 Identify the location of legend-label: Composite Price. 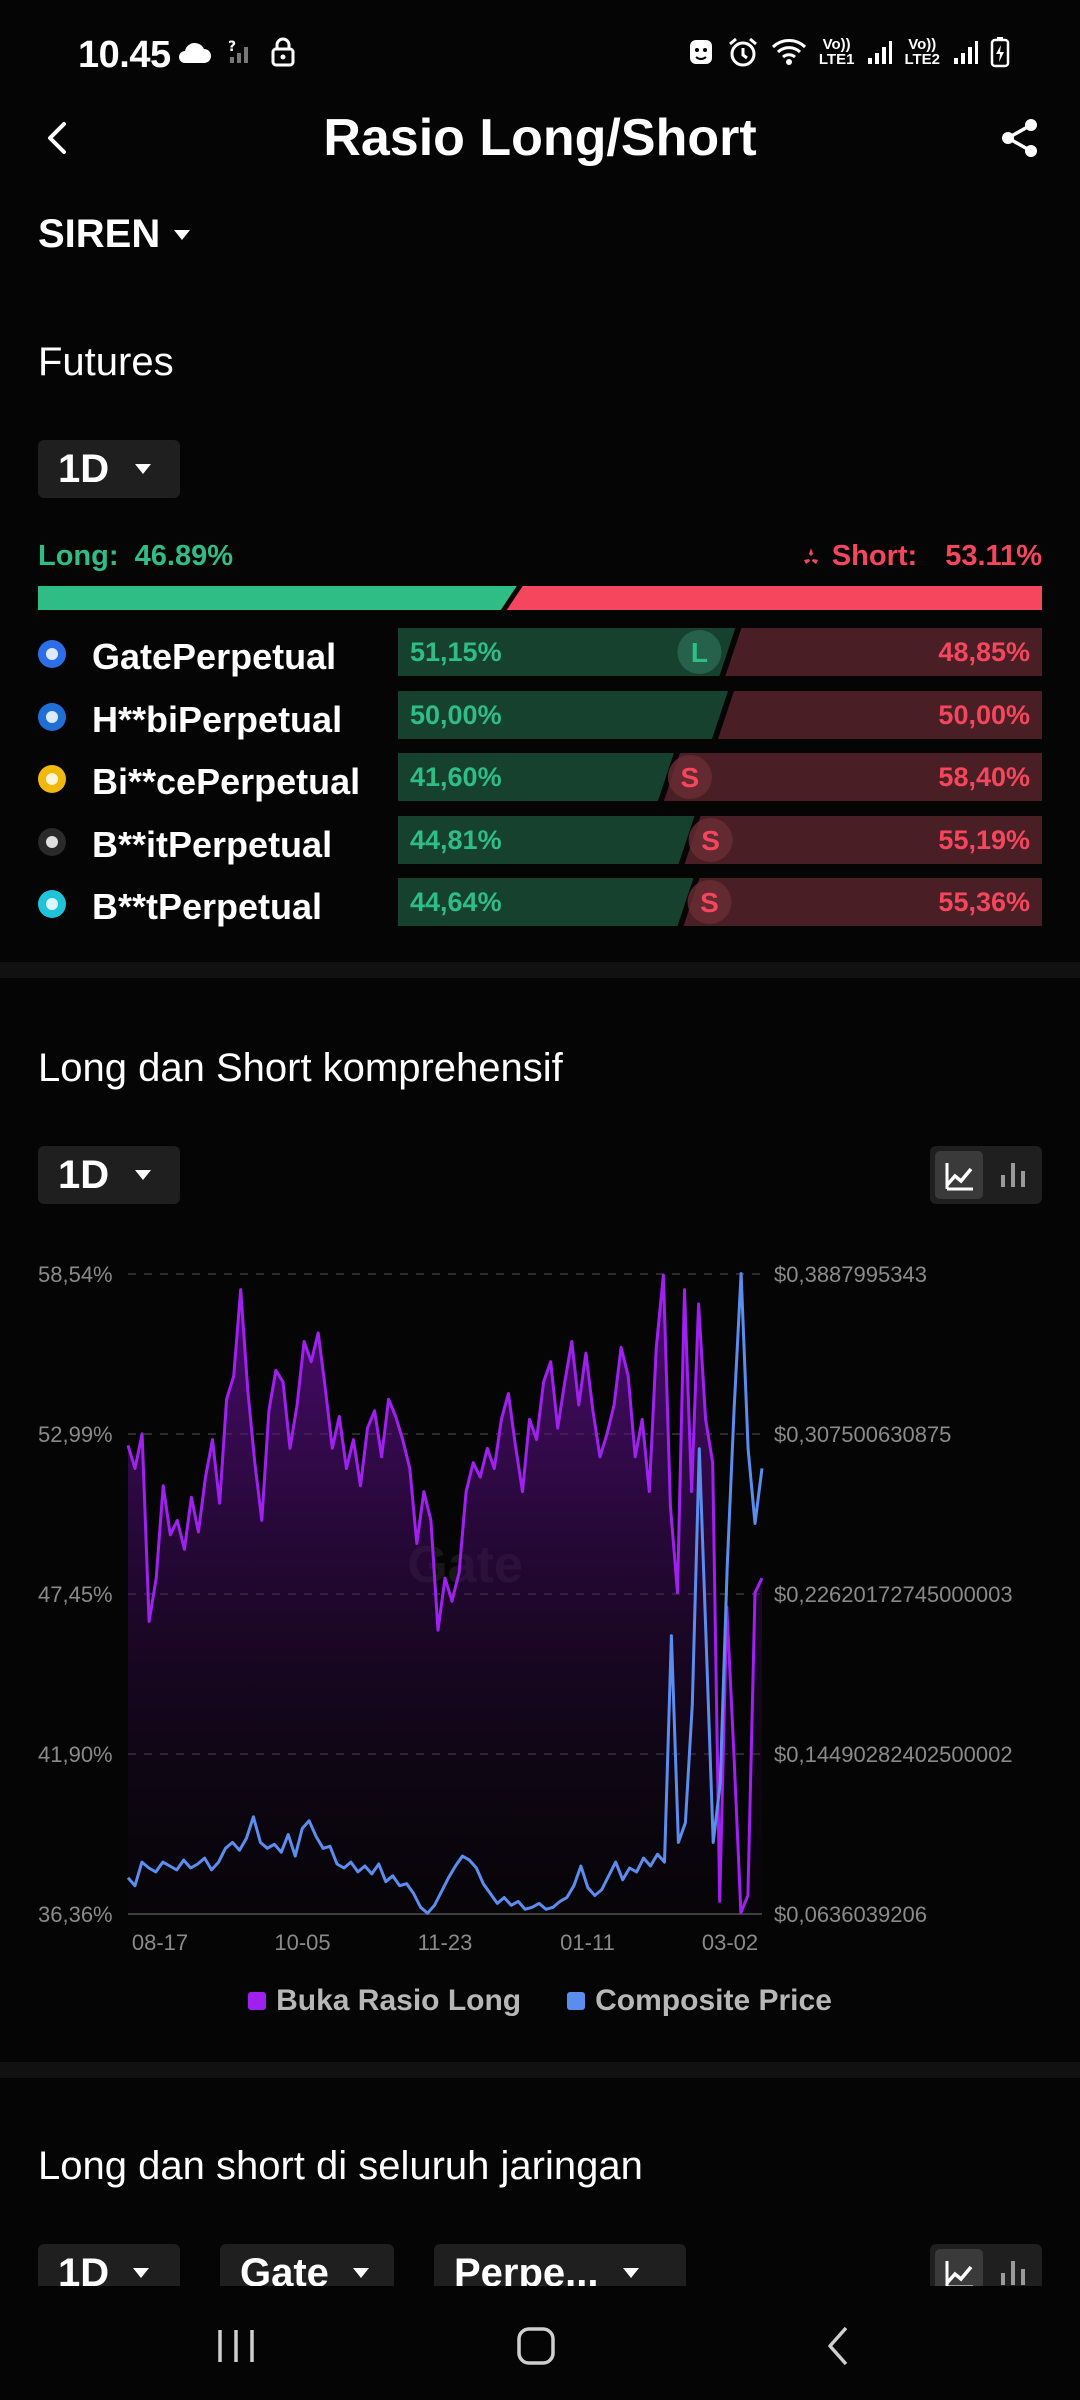
(713, 2000).